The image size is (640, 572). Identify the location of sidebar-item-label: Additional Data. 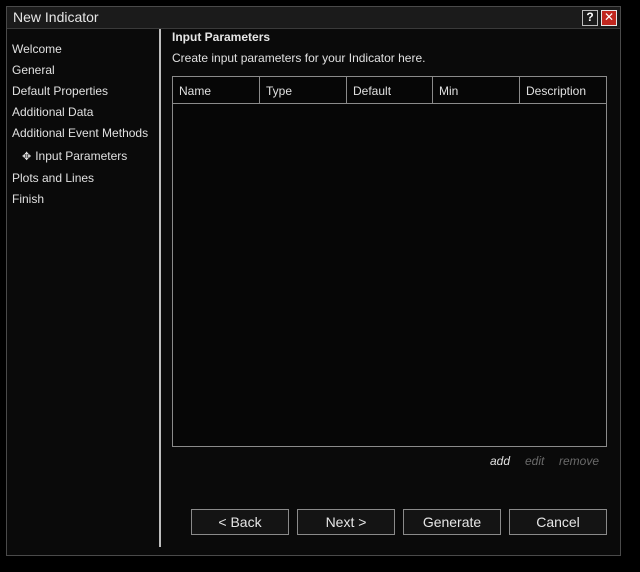
(53, 112).